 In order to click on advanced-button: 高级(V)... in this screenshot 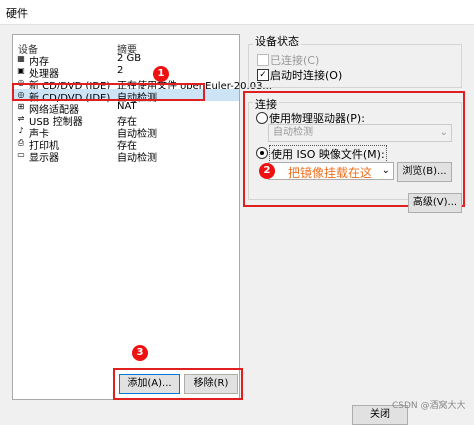, I will do `click(435, 203)`.